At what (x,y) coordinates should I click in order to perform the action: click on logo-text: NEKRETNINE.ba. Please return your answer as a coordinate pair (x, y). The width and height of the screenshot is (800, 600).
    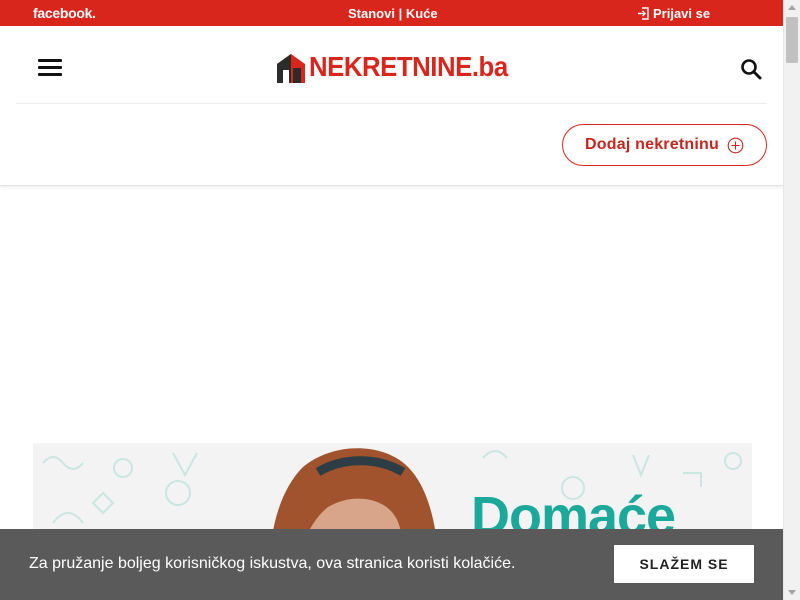
    Looking at the image, I should click on (408, 66).